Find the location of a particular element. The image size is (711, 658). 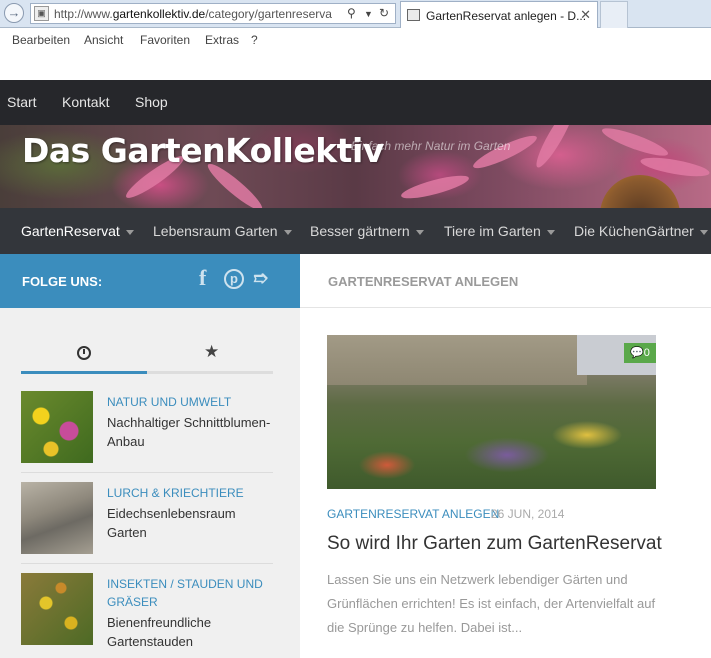

category-header: GARTENRESERVAT ANLEGEN is located at coordinates (505, 281).